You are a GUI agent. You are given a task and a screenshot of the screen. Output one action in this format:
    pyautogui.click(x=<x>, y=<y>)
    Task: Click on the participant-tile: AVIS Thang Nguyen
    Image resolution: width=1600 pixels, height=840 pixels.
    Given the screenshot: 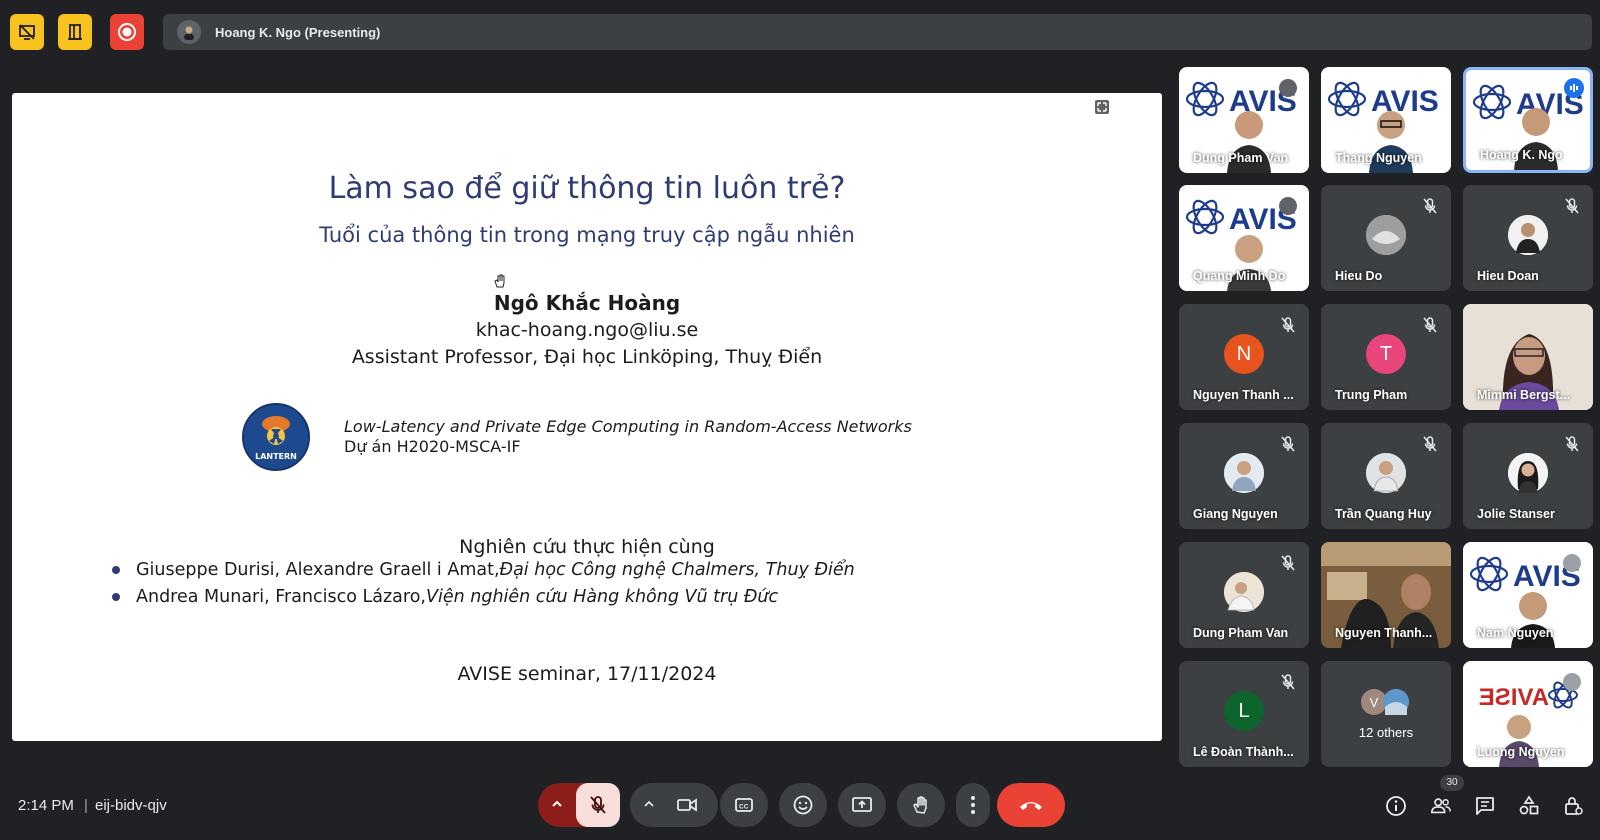 What is the action you would take?
    pyautogui.click(x=1386, y=120)
    